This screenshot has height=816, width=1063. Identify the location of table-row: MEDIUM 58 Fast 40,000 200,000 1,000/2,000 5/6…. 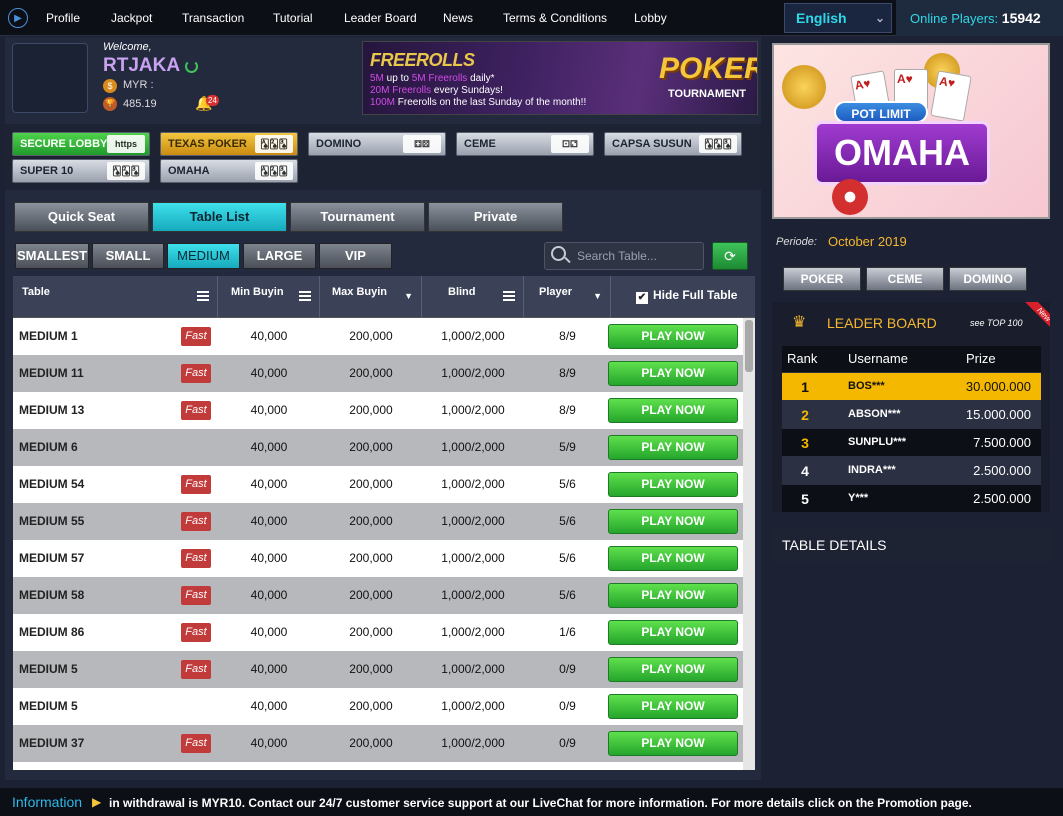
(378, 595).